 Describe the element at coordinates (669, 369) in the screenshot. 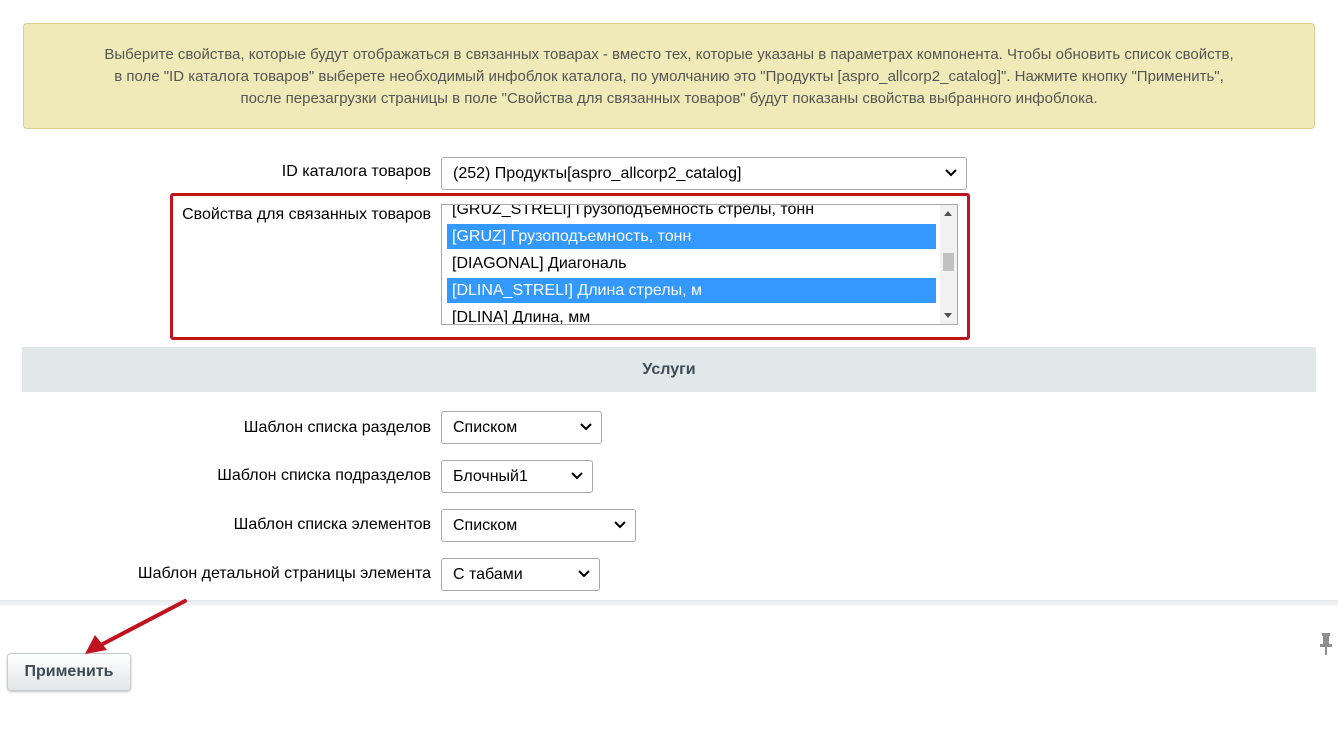

I see `section-header-services: Услуги` at that location.